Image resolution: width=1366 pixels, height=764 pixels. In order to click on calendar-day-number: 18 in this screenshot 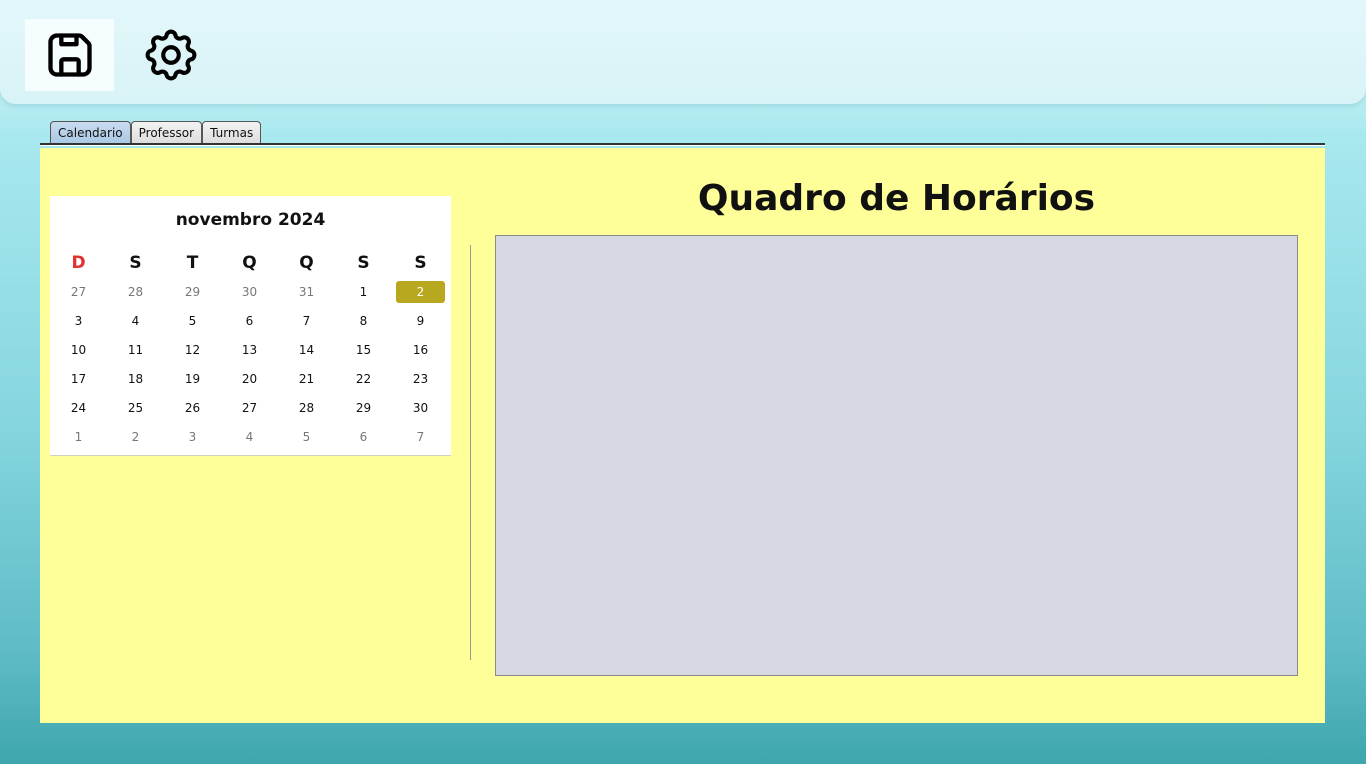, I will do `click(135, 378)`.